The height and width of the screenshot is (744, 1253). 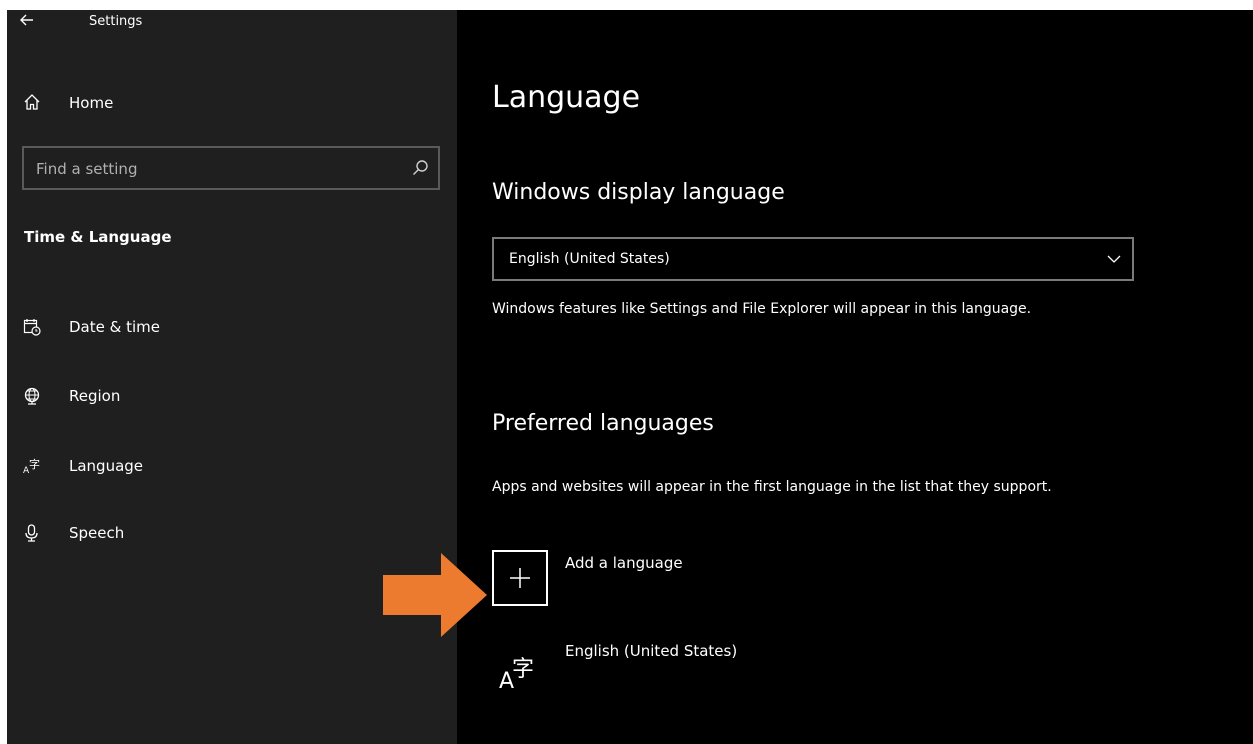 I want to click on sidebar-item-label: Date & time, so click(x=114, y=327).